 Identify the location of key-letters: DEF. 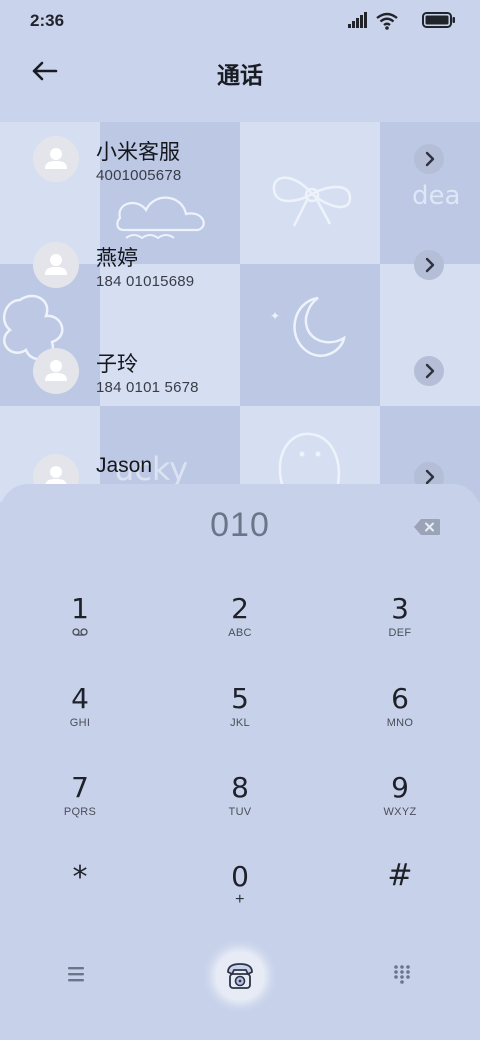
(400, 633).